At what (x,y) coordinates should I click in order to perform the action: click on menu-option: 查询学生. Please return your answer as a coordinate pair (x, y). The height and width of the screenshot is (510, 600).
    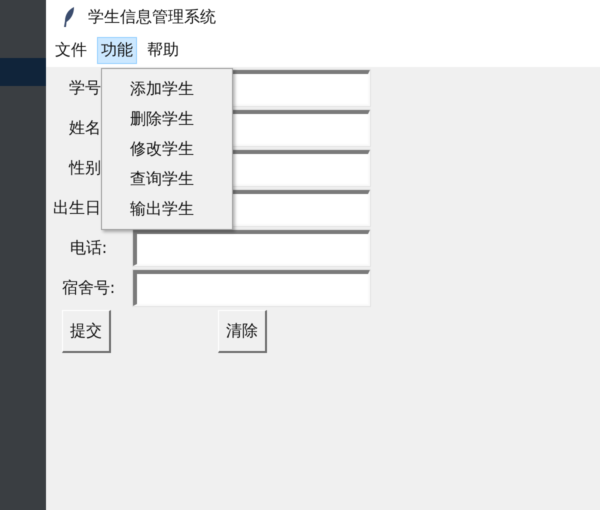
    Looking at the image, I should click on (167, 179).